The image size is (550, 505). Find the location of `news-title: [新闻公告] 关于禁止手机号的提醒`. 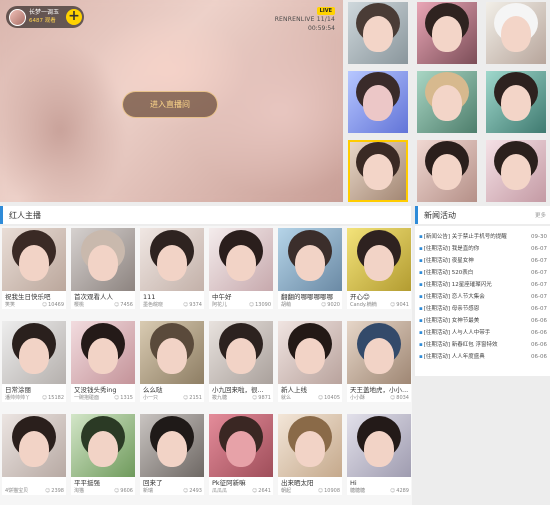

news-title: [新闻公告] 关于禁止手机号的提醒 is located at coordinates (470, 237).